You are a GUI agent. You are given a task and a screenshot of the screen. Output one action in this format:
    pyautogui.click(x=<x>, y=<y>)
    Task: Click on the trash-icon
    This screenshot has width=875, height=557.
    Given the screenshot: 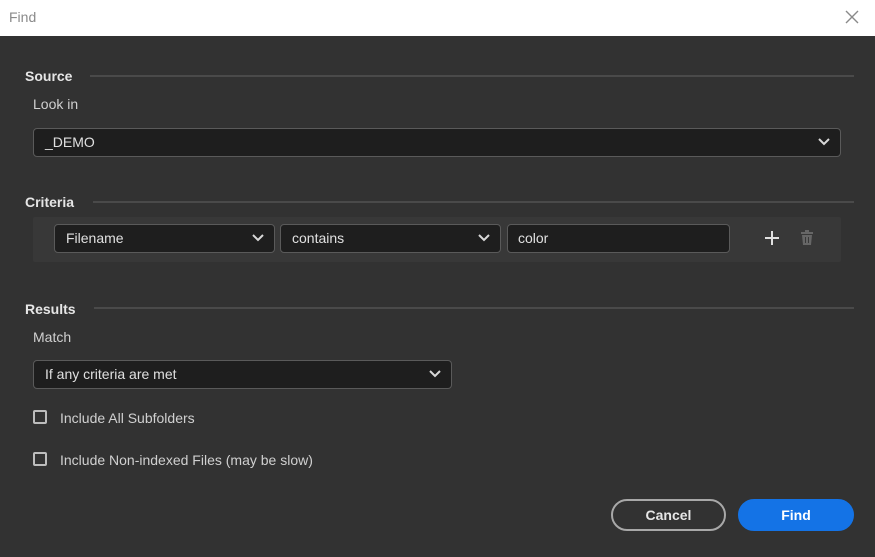 What is the action you would take?
    pyautogui.click(x=807, y=238)
    